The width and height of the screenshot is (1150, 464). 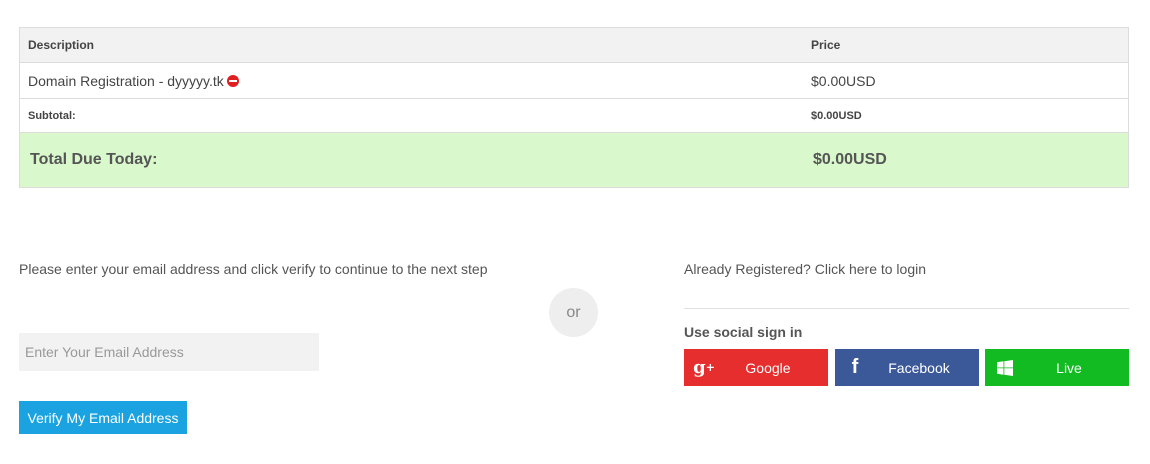 I want to click on facebook-icon: f, so click(x=855, y=367).